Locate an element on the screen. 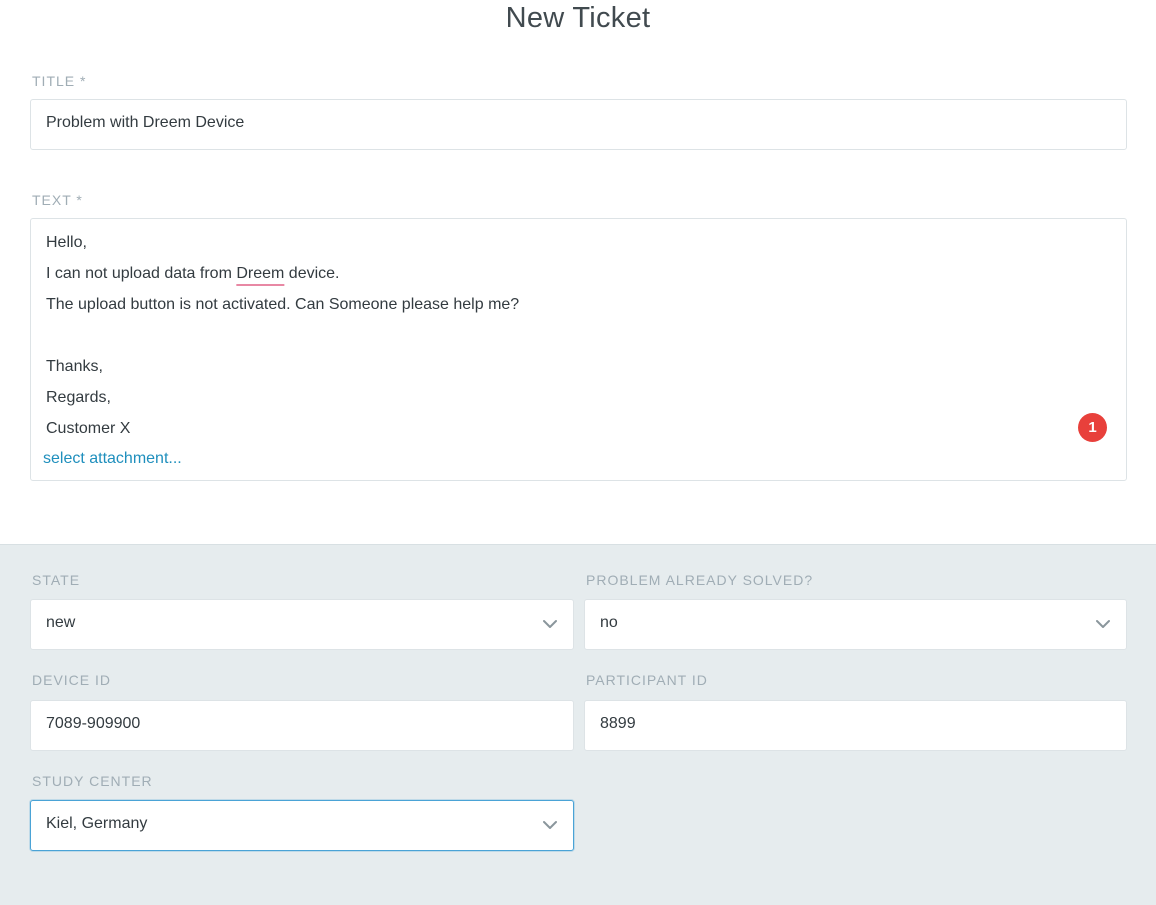 The height and width of the screenshot is (905, 1156). text-segment: device. is located at coordinates (312, 273).